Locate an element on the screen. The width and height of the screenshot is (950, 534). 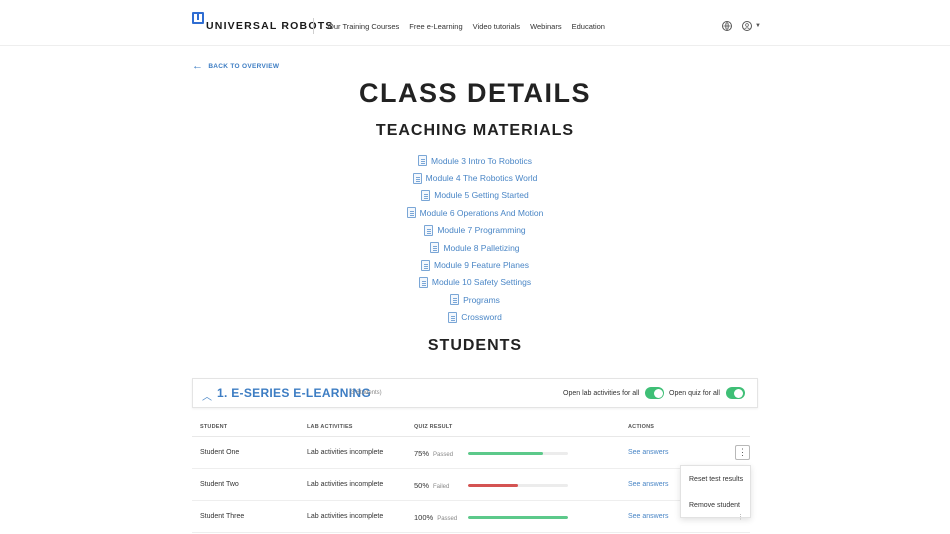
quiz-percent: 50% is located at coordinates (422, 485).